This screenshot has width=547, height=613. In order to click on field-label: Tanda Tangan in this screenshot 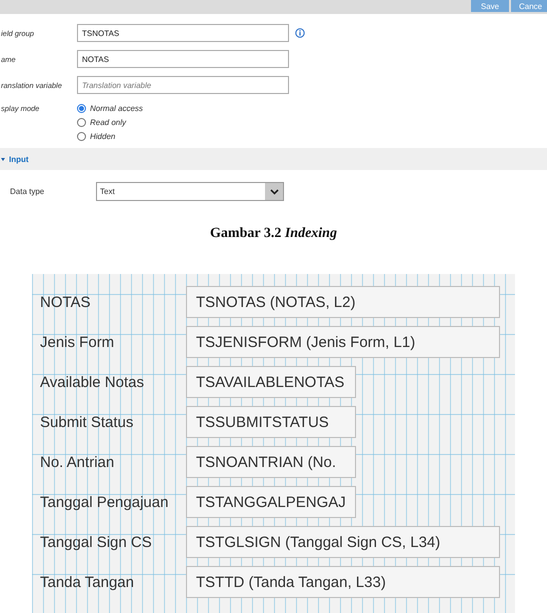, I will do `click(87, 582)`.